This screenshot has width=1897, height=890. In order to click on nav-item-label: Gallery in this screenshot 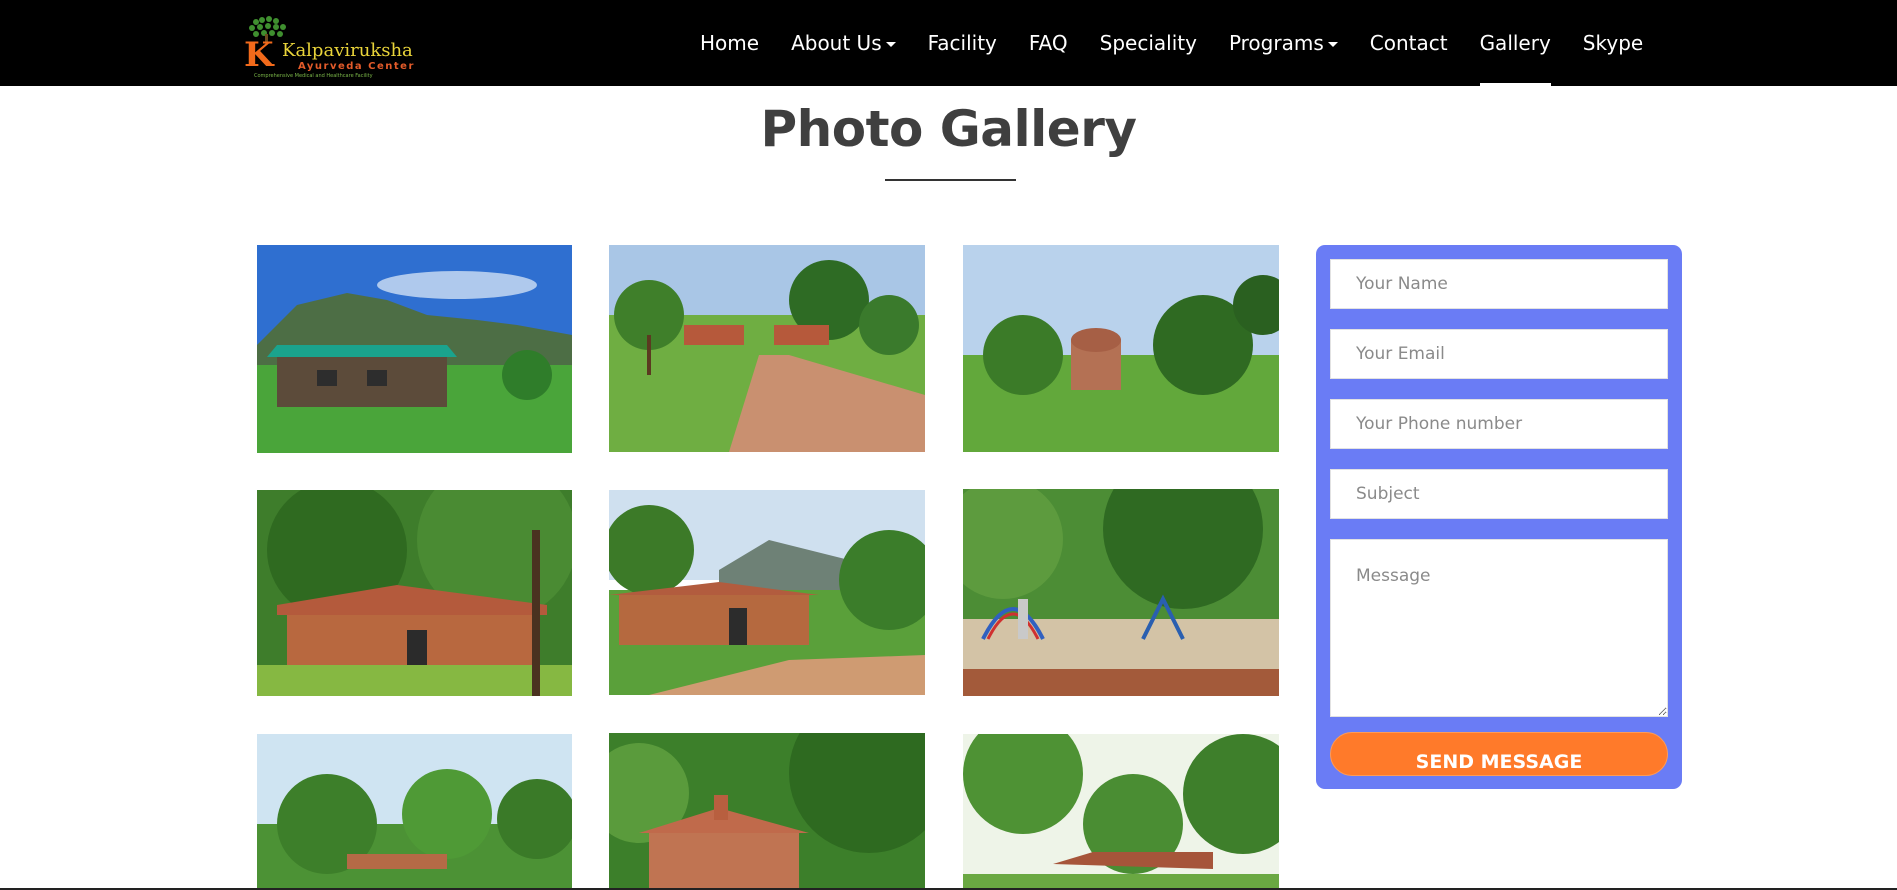, I will do `click(1515, 43)`.